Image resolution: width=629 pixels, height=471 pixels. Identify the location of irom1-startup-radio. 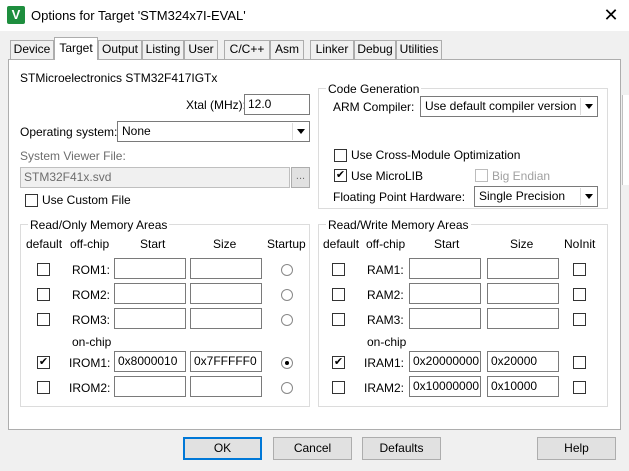
(287, 363).